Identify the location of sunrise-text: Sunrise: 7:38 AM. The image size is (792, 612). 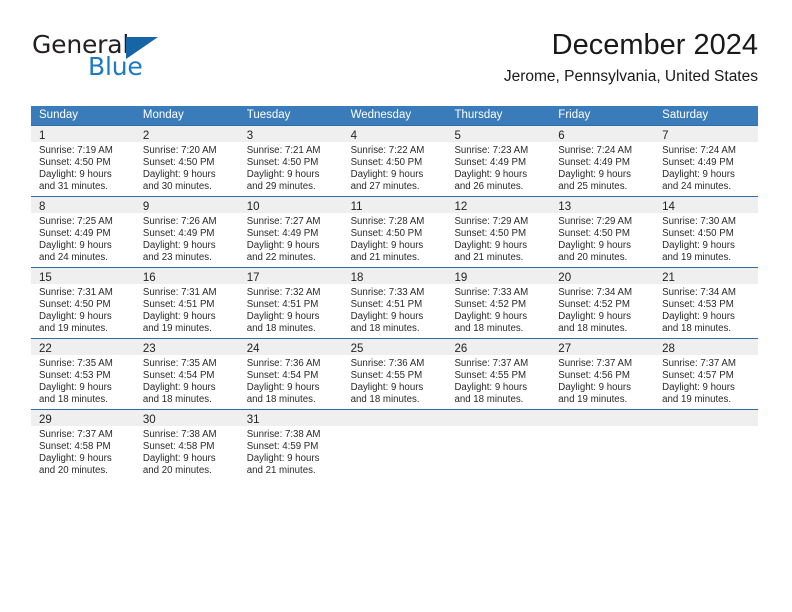
(179, 434).